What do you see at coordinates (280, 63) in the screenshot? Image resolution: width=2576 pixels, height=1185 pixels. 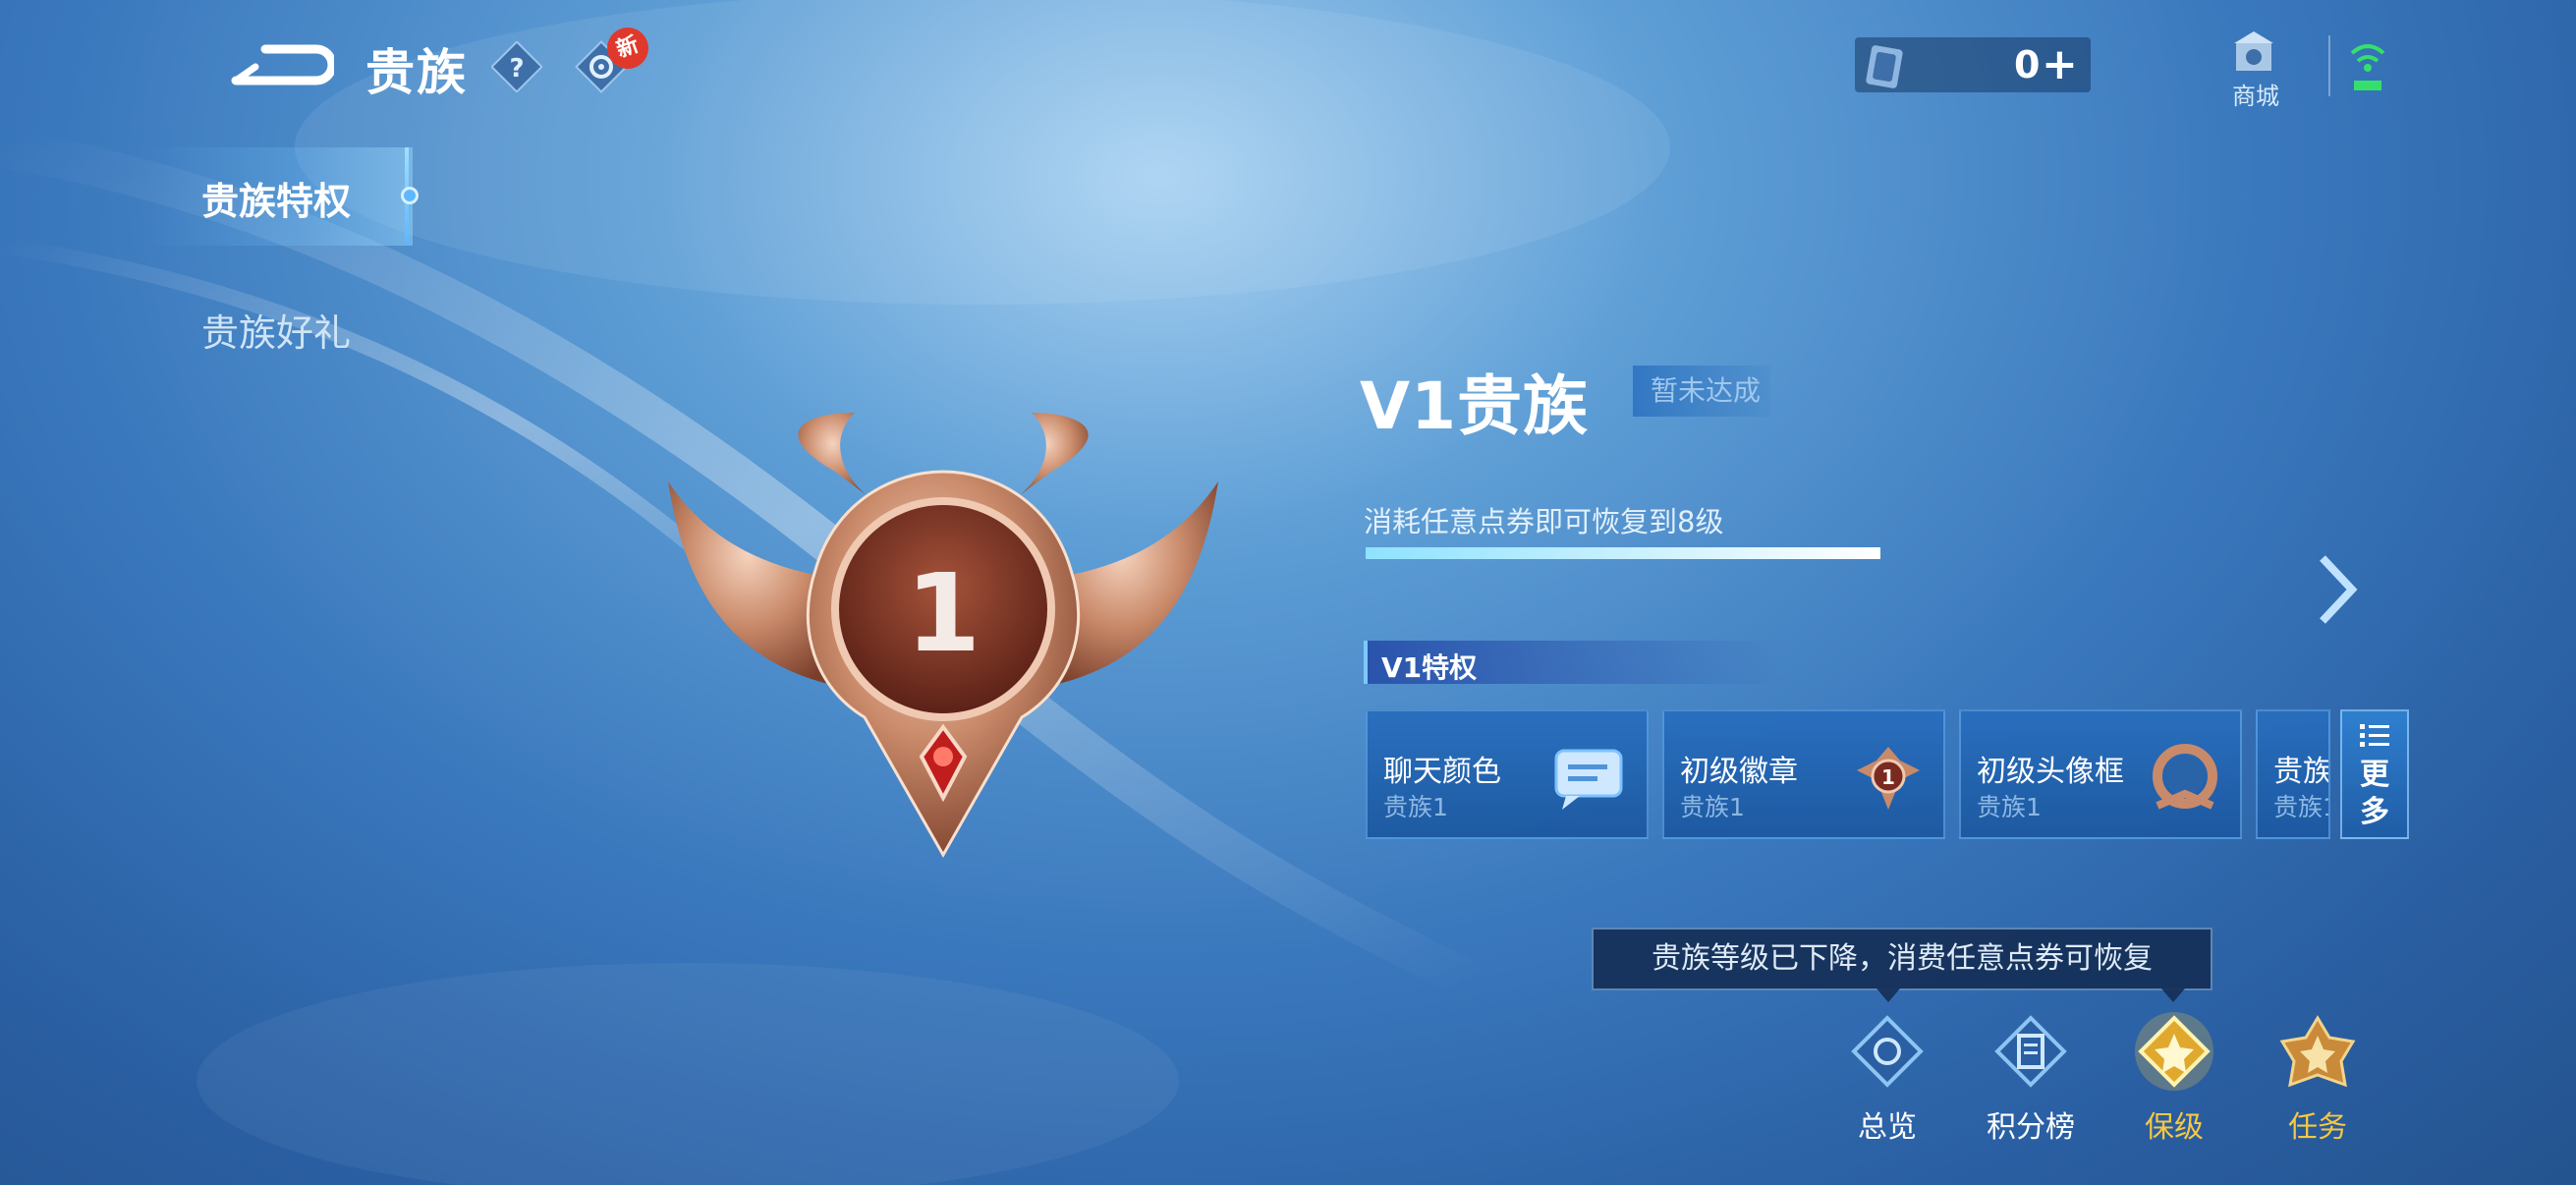 I see `back-icon` at bounding box center [280, 63].